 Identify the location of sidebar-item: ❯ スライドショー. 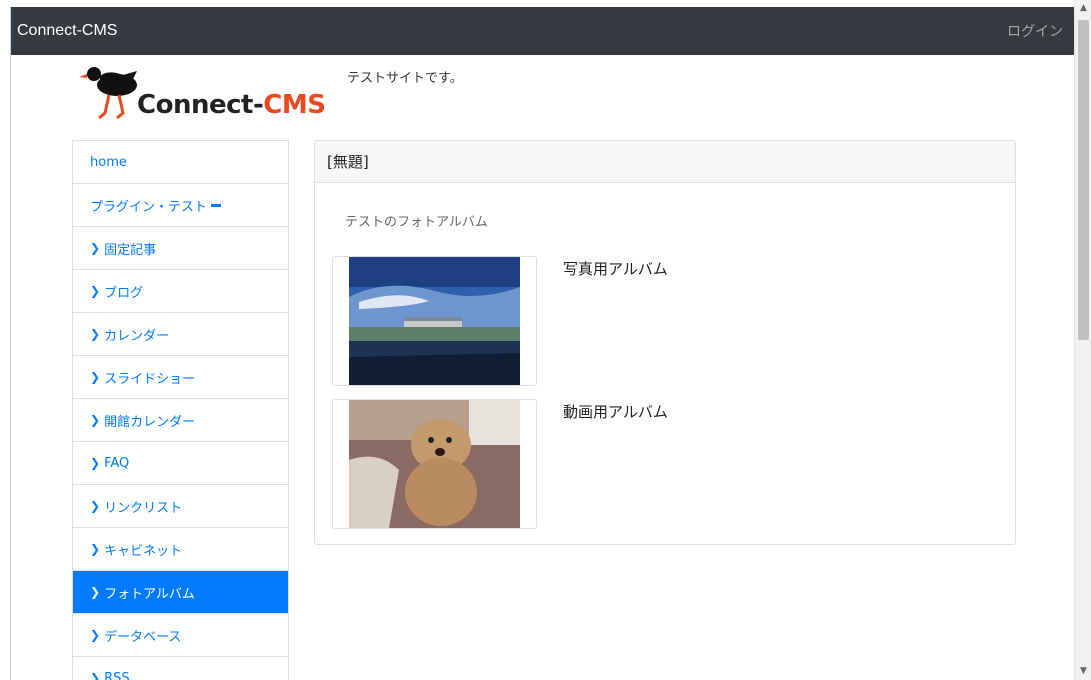
(180, 377).